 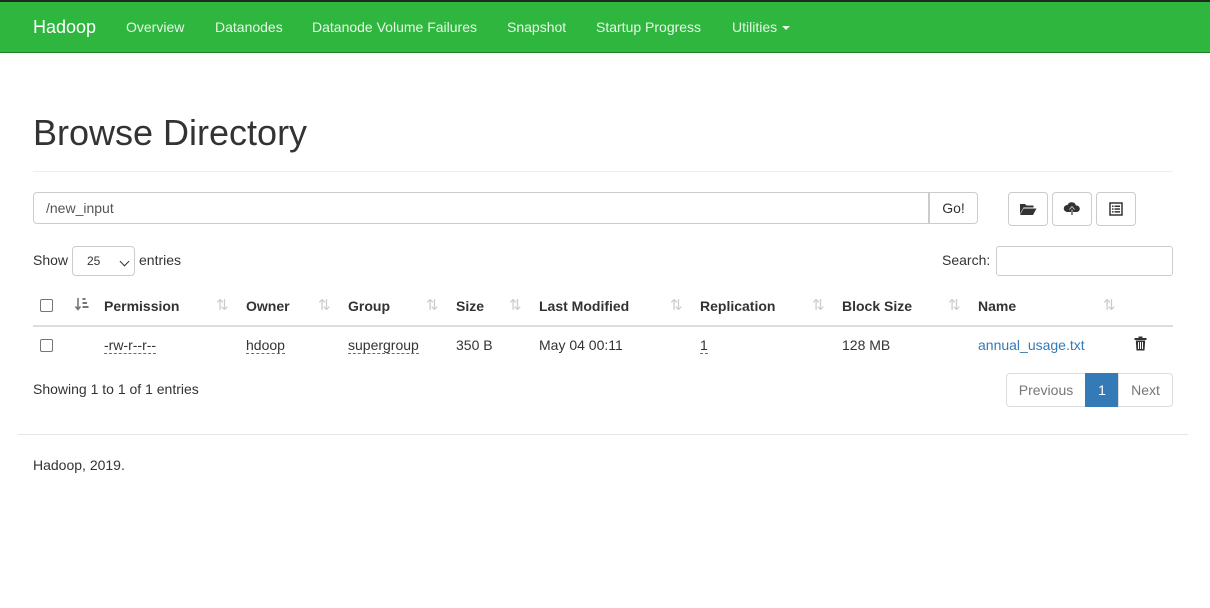 What do you see at coordinates (536, 27) in the screenshot?
I see `nav-snapshot: Snapshot` at bounding box center [536, 27].